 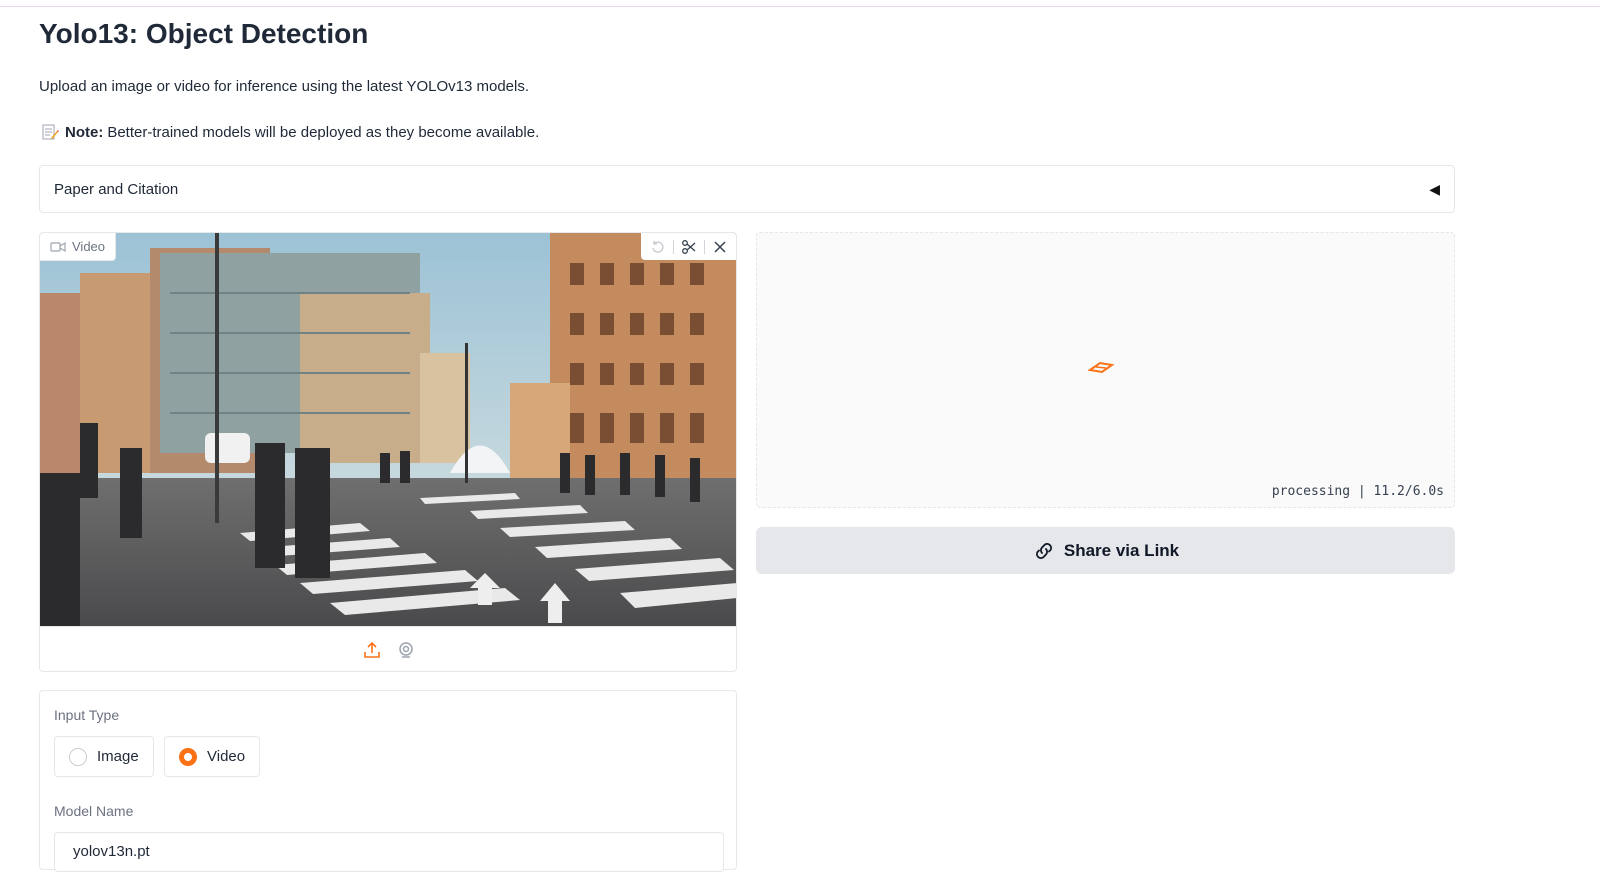 I want to click on radio-label-image: Image, so click(x=118, y=756).